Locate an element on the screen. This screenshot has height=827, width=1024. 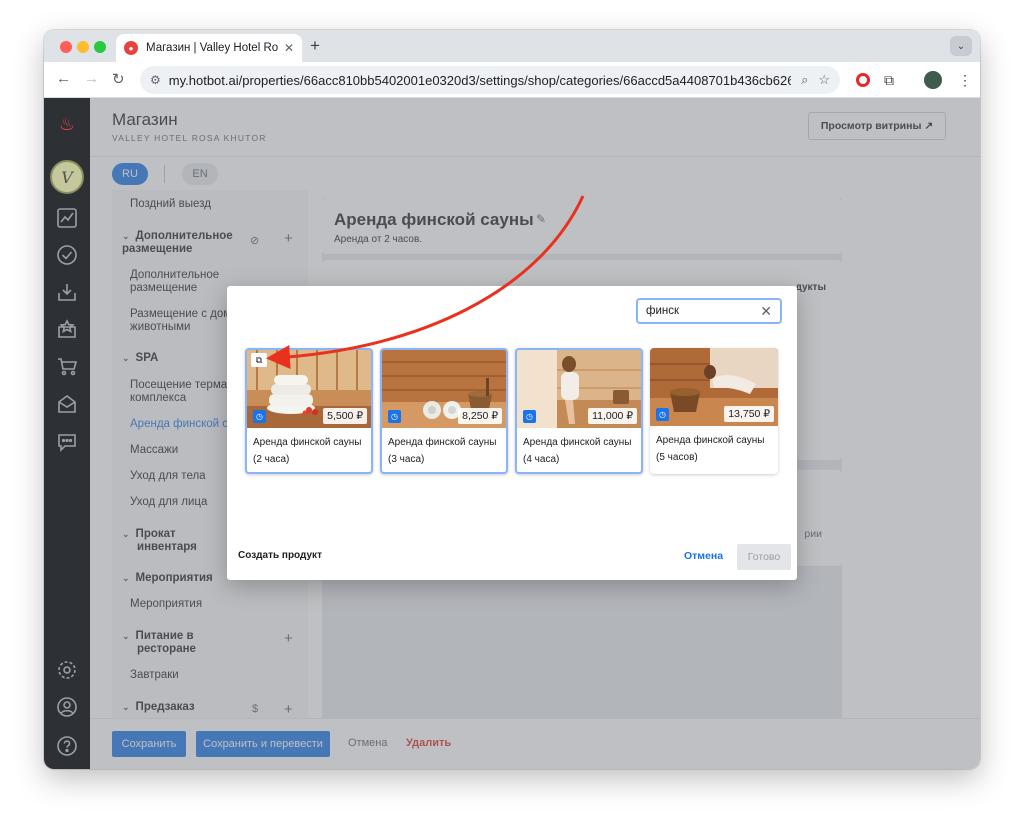
mail-icon is located at coordinates (67, 404).